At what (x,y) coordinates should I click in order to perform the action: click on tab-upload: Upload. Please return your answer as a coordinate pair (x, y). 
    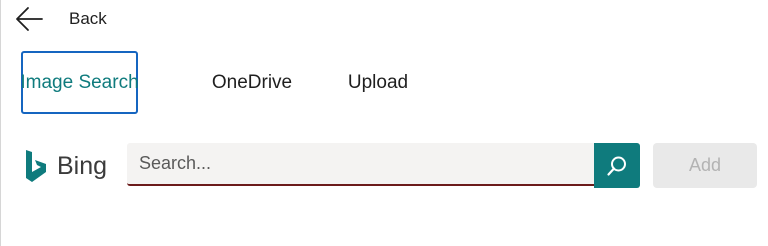
    Looking at the image, I should click on (378, 82).